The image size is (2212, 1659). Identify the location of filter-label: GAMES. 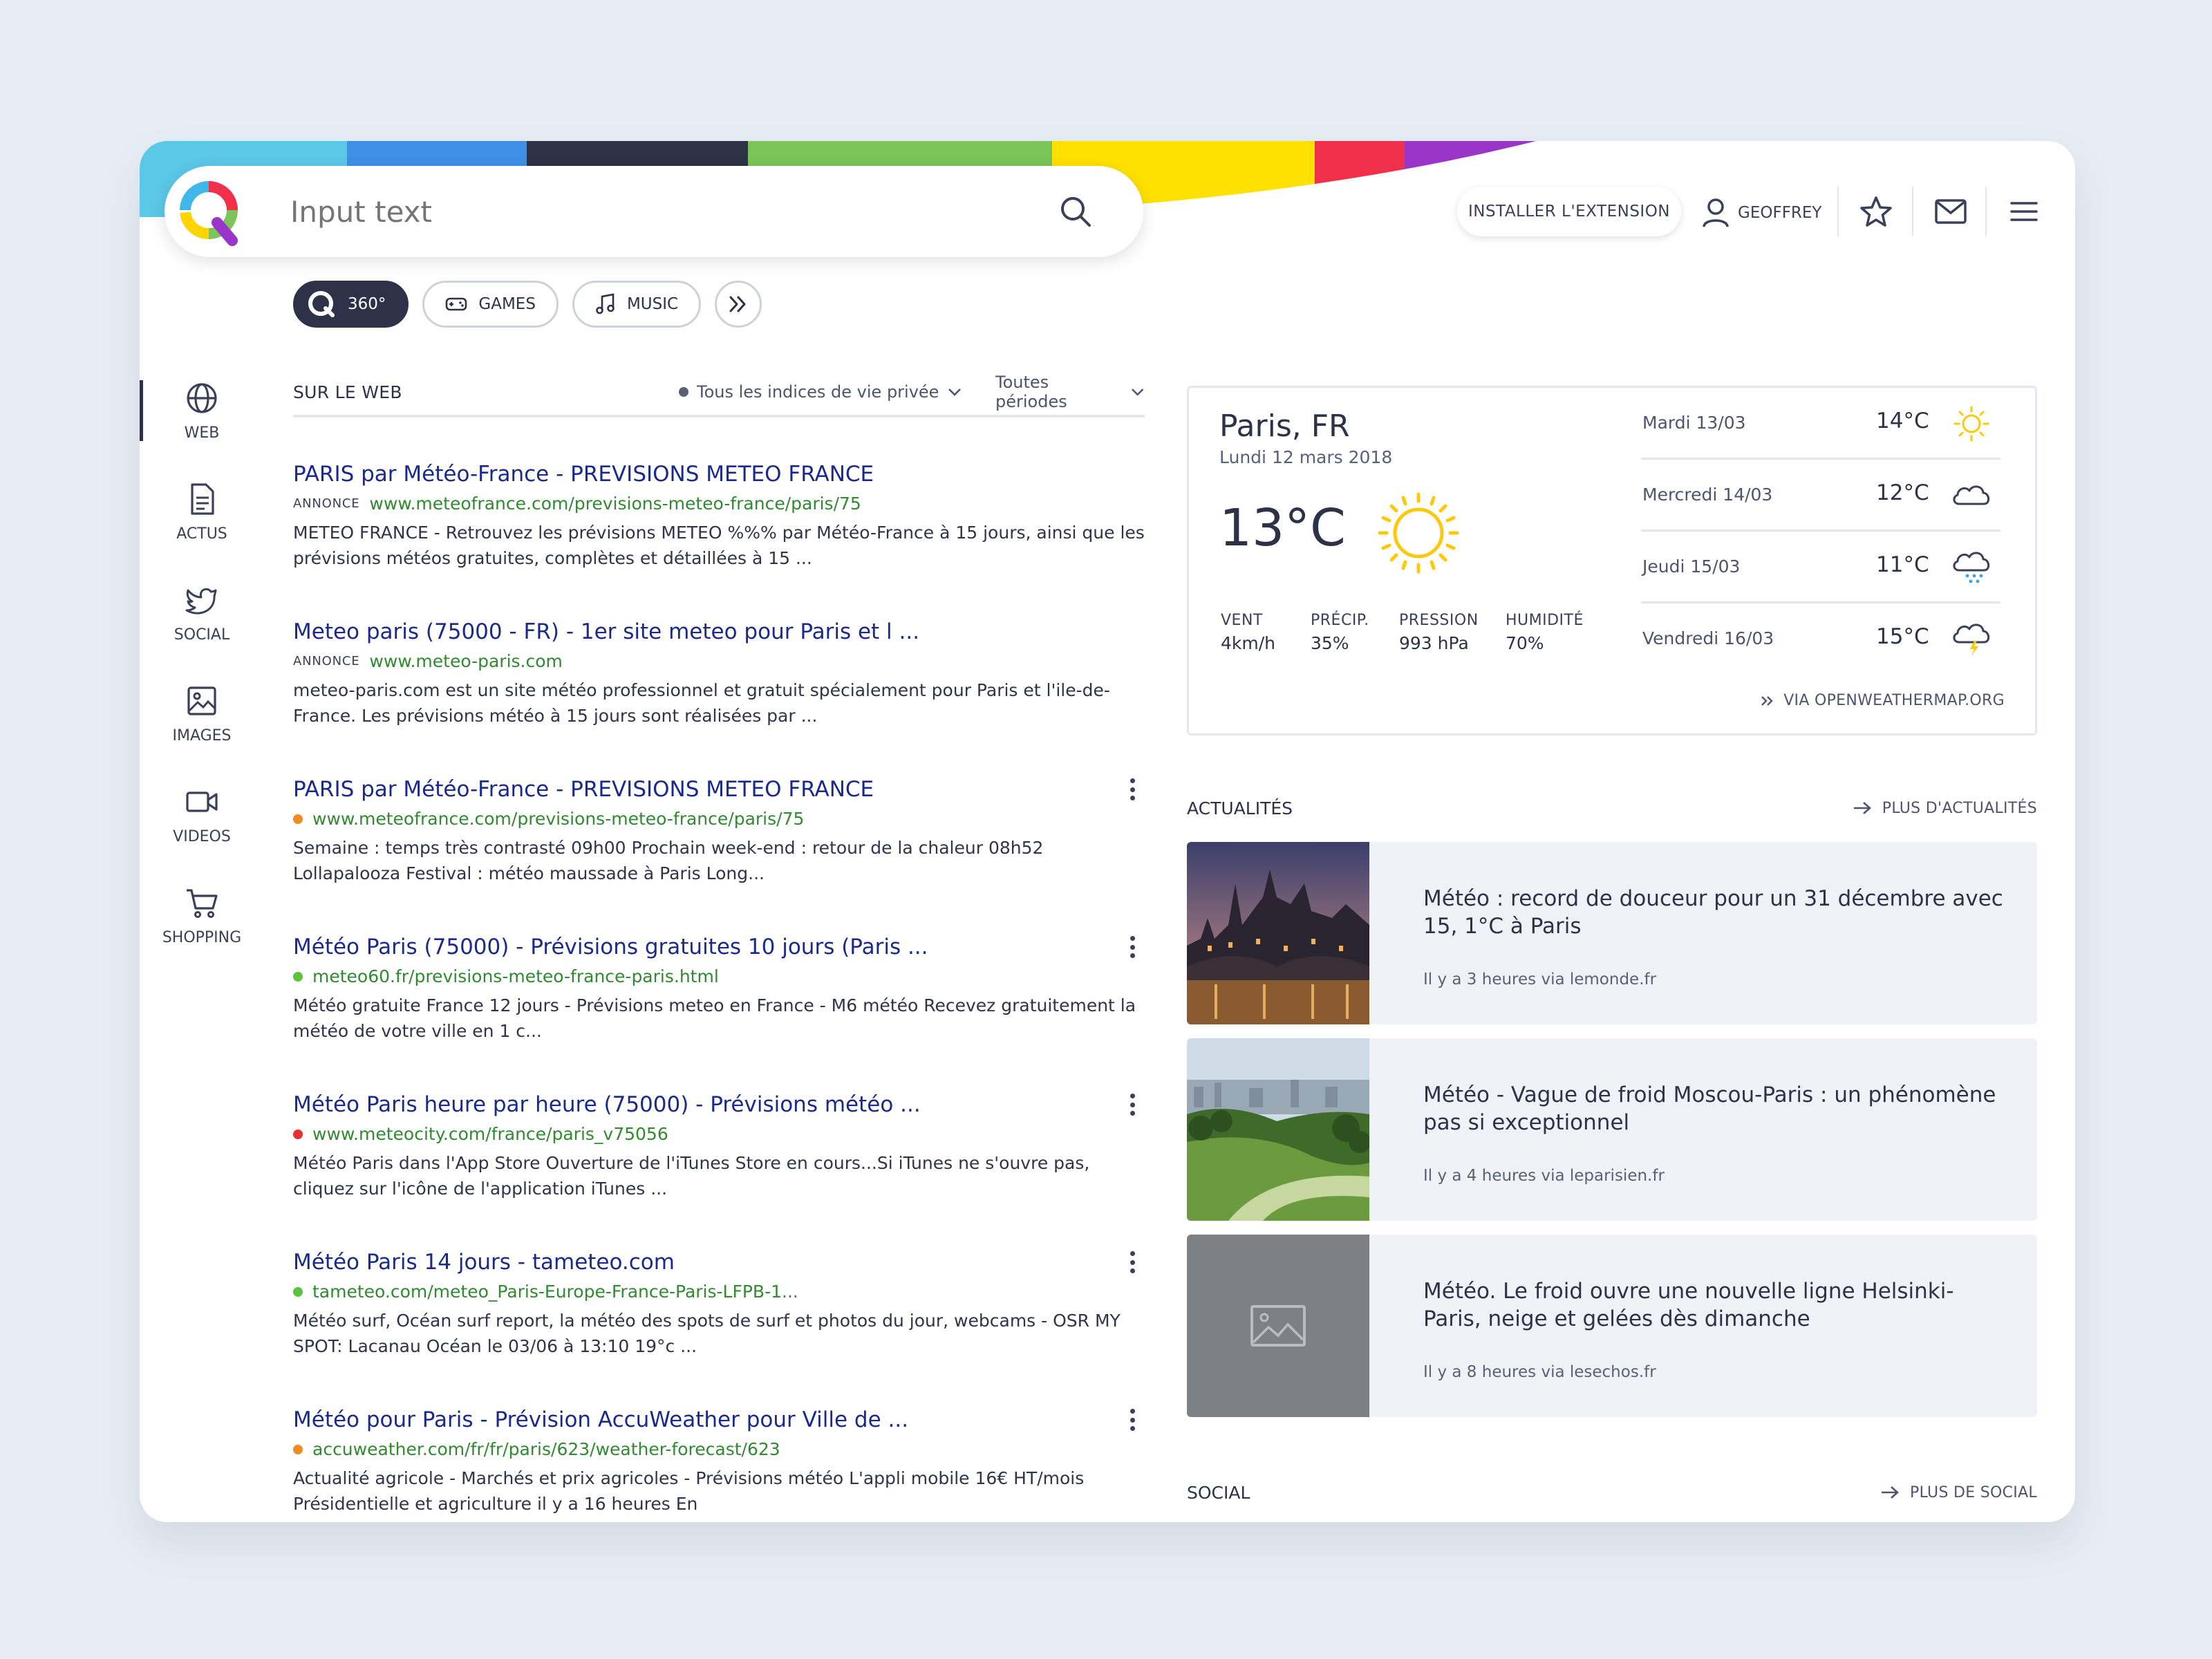
(507, 304).